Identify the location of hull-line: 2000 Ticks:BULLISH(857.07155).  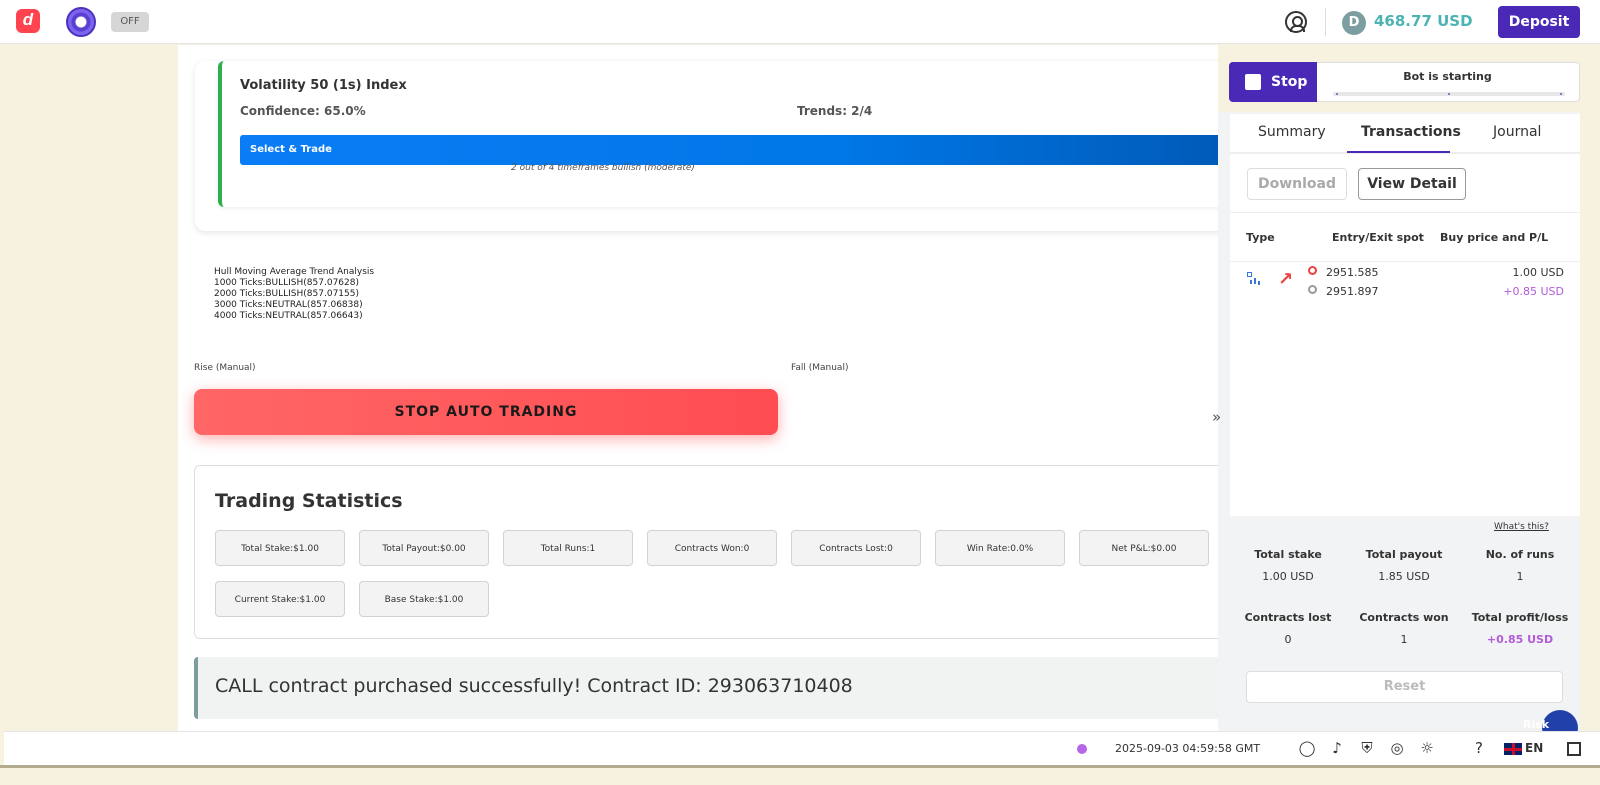
(286, 294).